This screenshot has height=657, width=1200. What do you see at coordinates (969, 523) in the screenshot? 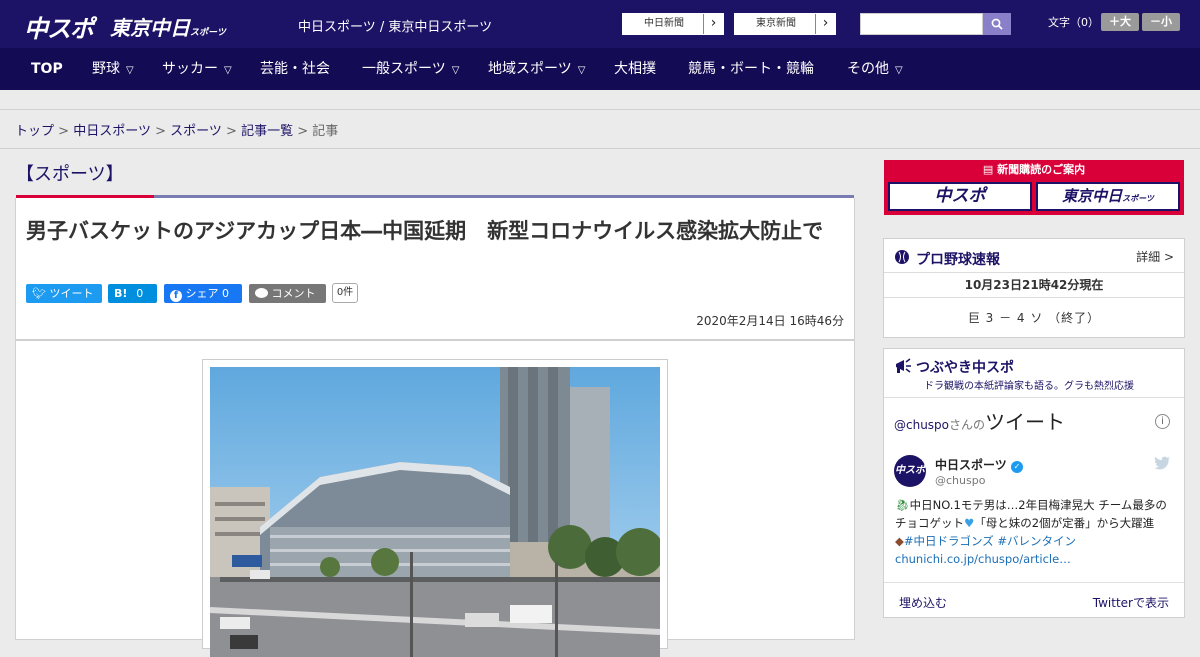
I see `heart-icon: ♥` at bounding box center [969, 523].